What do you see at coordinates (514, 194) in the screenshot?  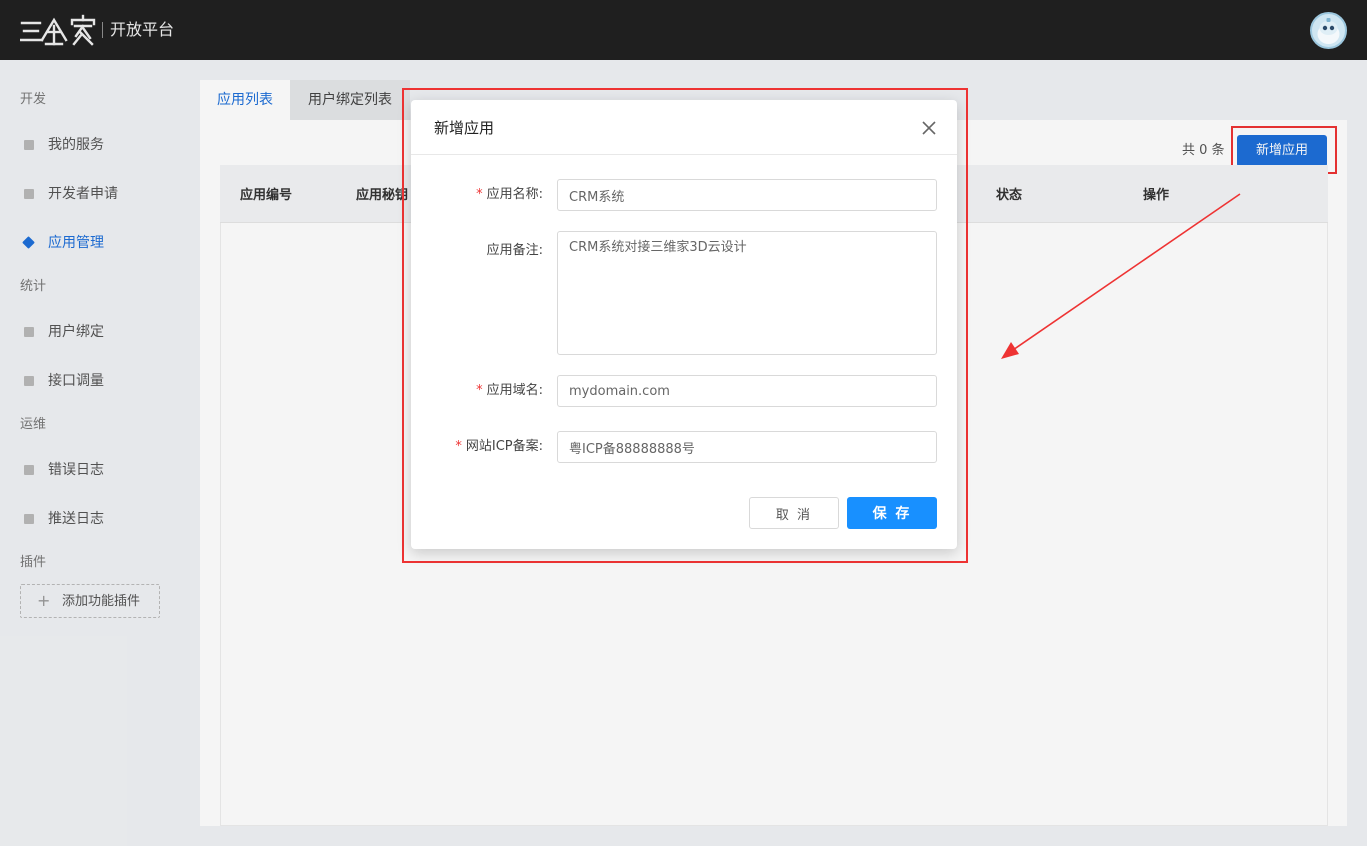 I see `app-name-label-text: 应用名称:` at bounding box center [514, 194].